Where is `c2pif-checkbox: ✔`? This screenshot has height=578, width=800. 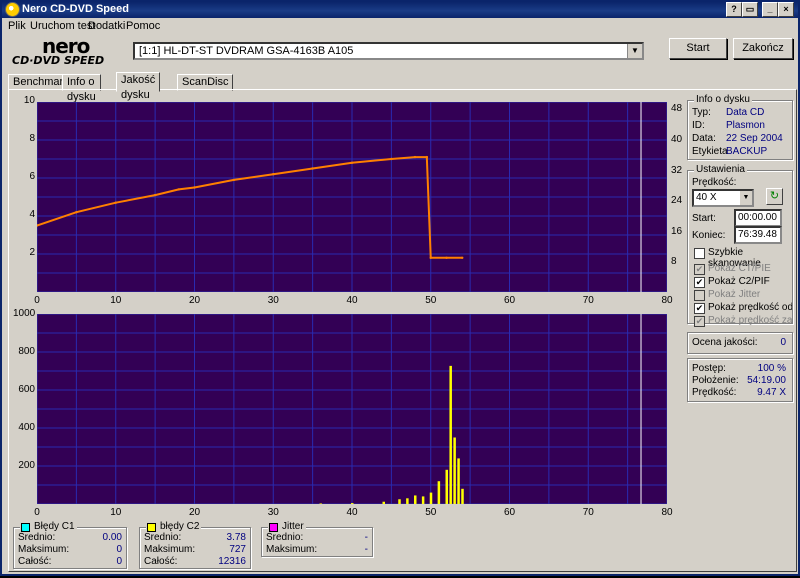 c2pif-checkbox: ✔ is located at coordinates (699, 282).